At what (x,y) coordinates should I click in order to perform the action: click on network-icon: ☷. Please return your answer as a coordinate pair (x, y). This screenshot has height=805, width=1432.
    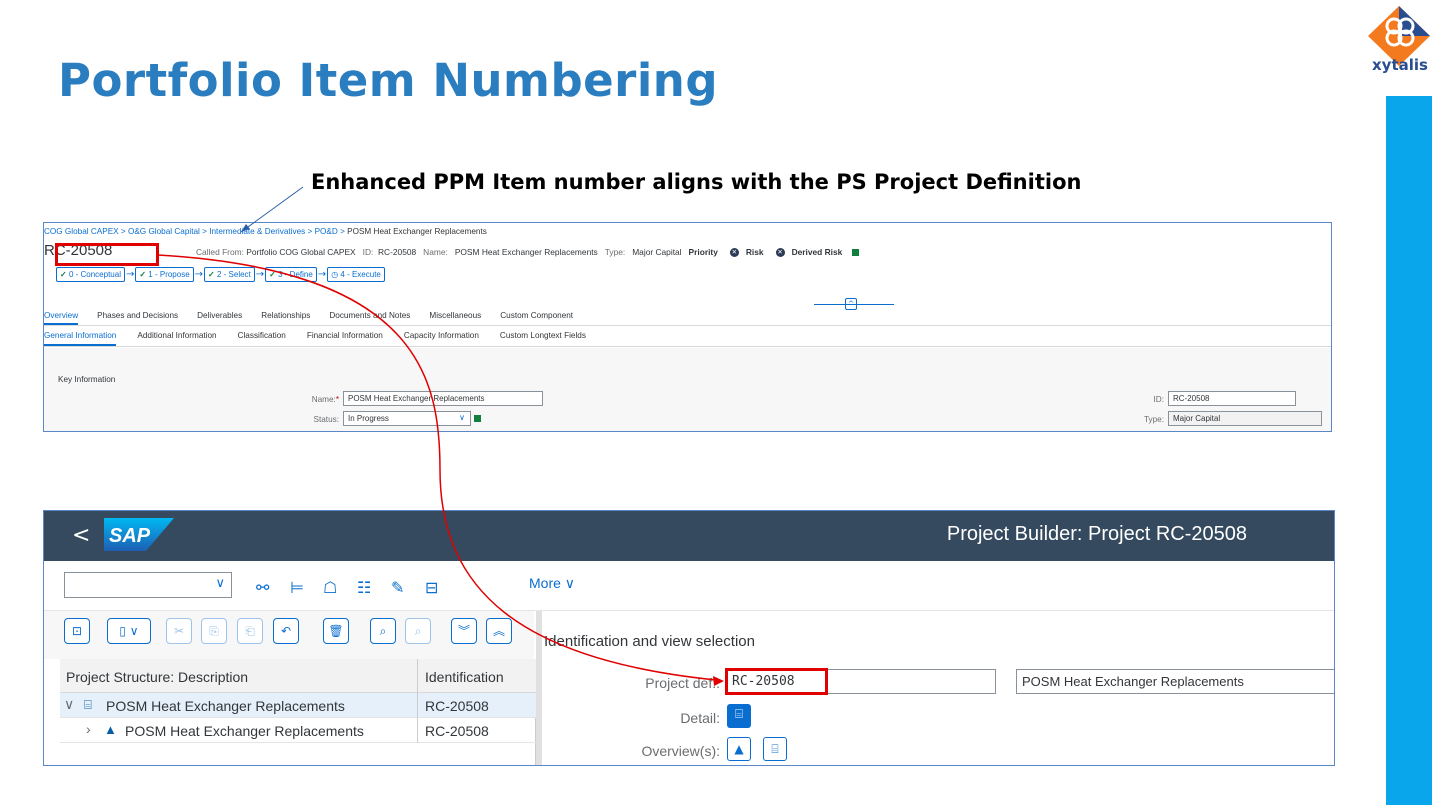
    Looking at the image, I should click on (364, 587).